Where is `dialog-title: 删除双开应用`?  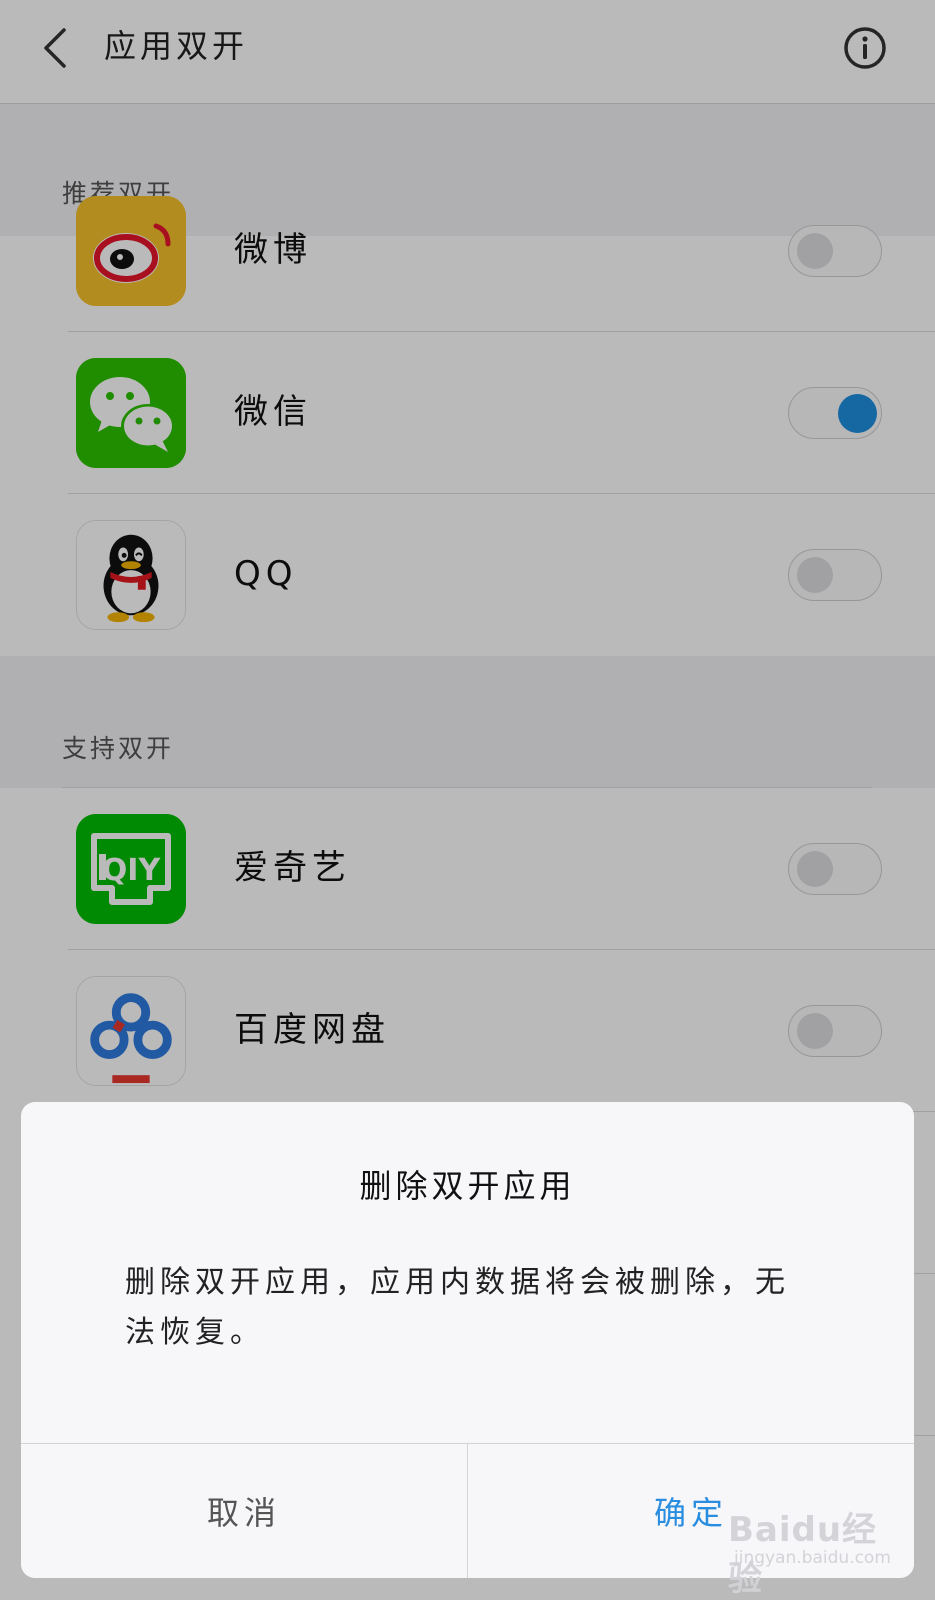 dialog-title: 删除双开应用 is located at coordinates (467, 1186).